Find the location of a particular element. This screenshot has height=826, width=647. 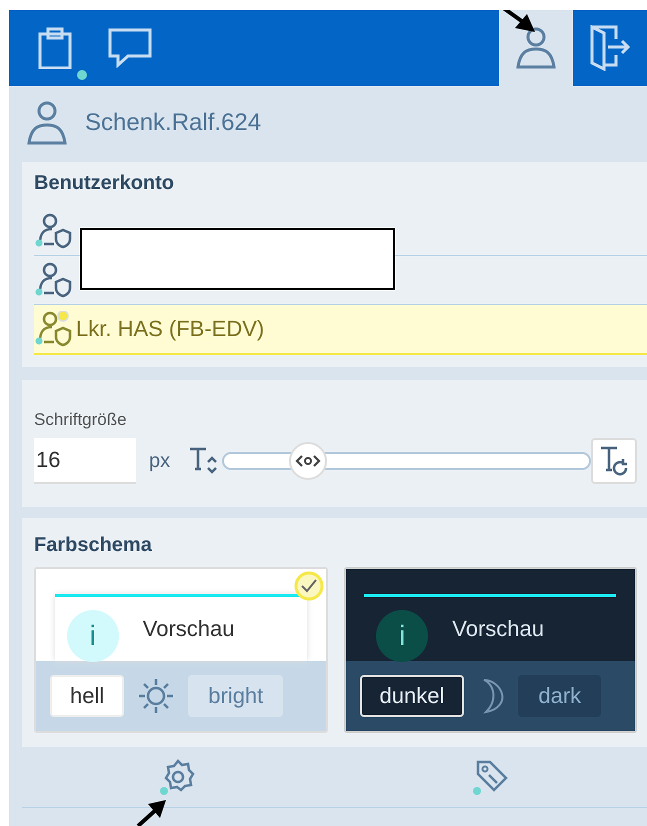

font-size-input: 16 is located at coordinates (85, 461).